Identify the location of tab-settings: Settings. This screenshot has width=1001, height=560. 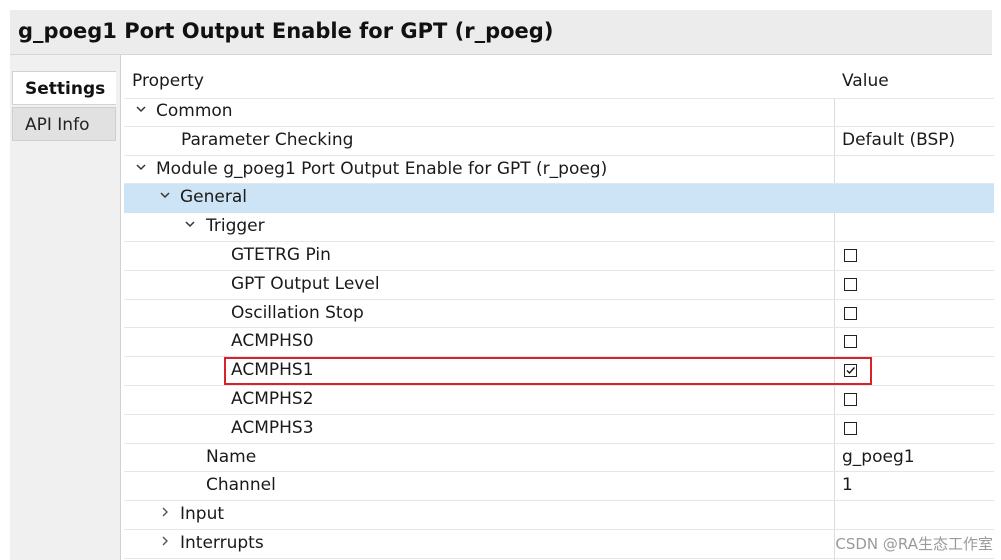
(64, 88).